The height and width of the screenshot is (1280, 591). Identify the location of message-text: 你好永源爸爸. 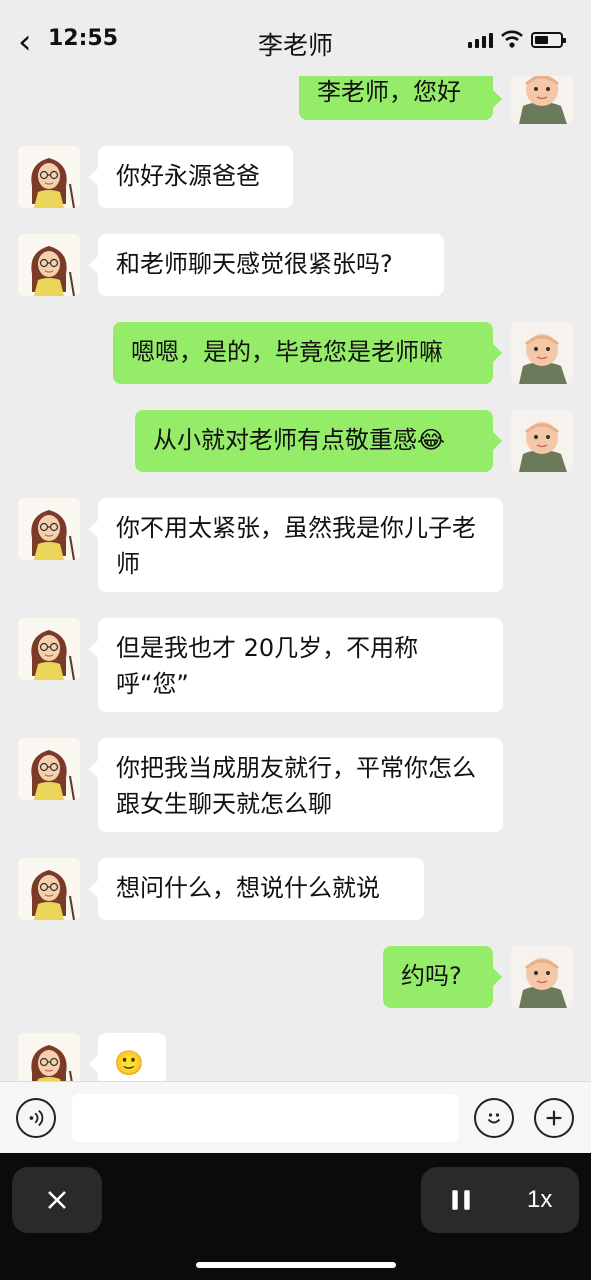
(188, 176).